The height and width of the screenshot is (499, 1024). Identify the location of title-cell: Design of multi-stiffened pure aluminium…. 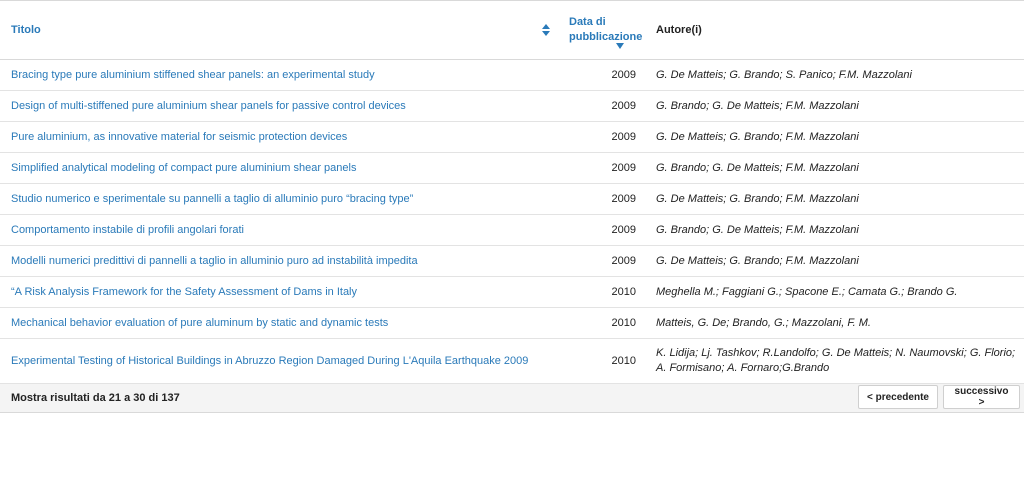
(279, 106).